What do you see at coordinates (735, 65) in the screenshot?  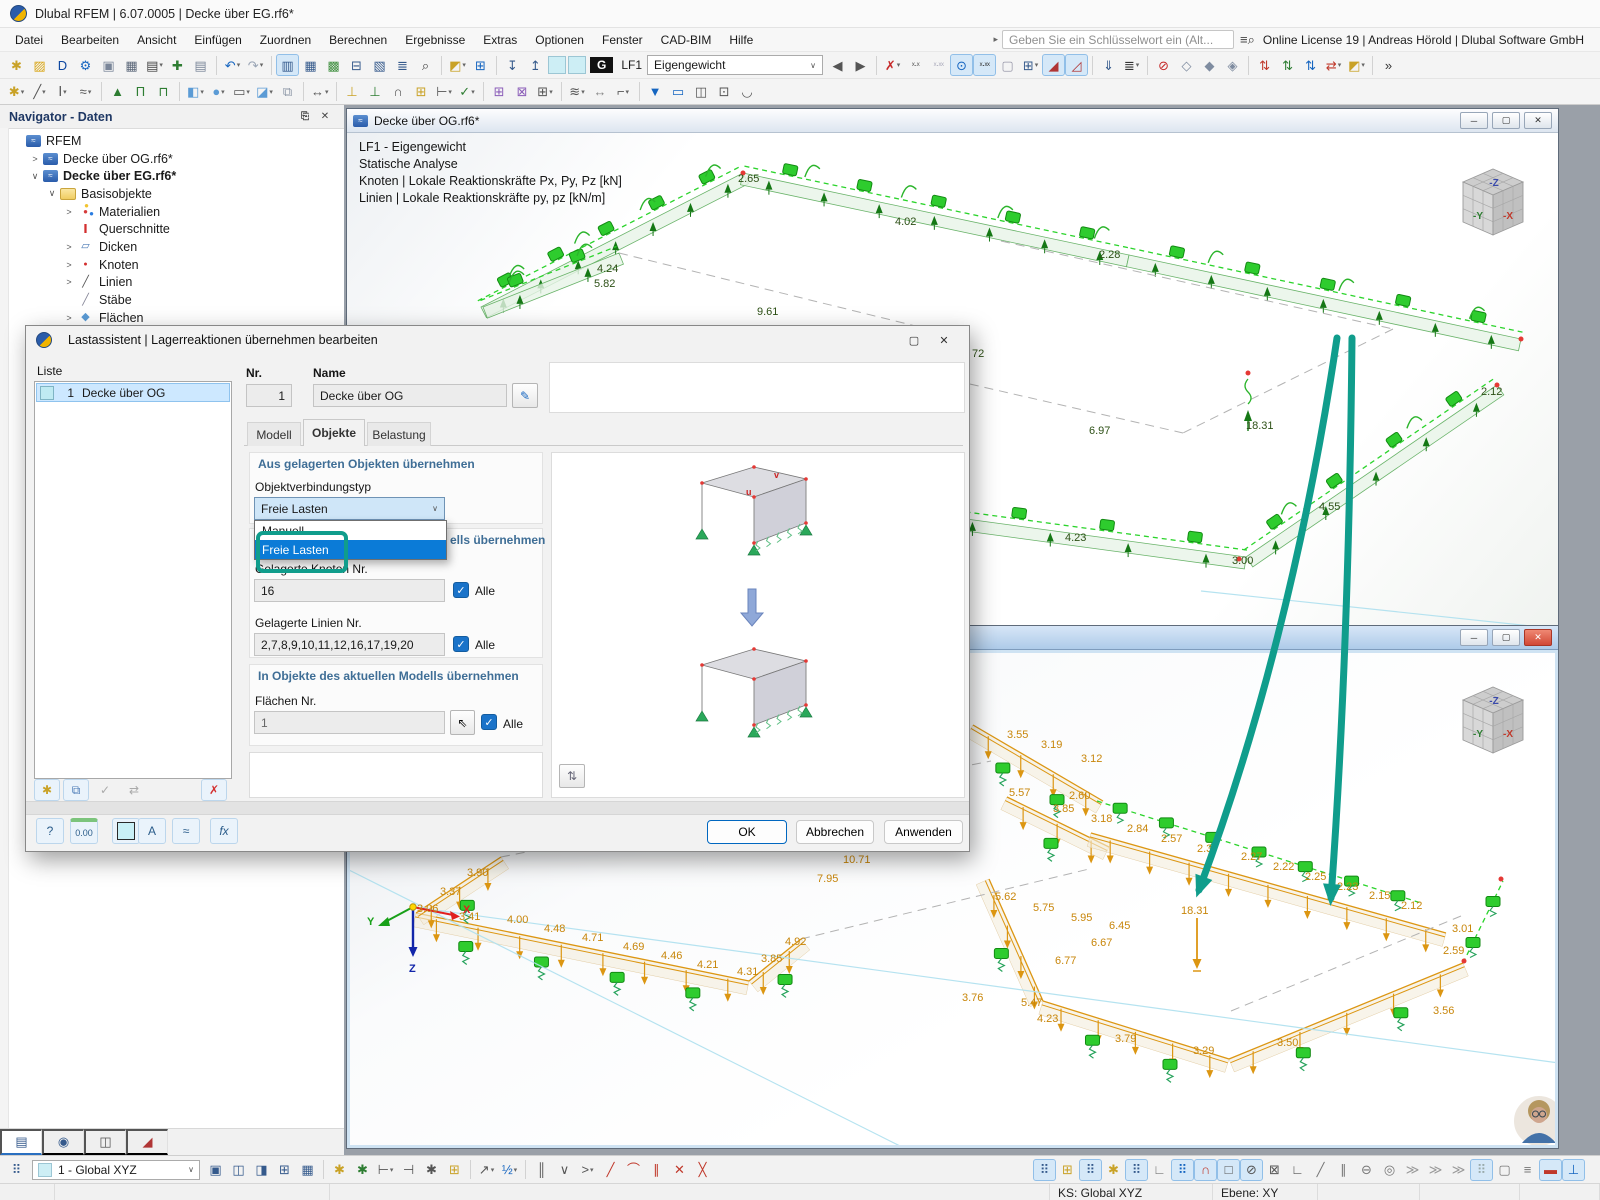 I see `load-case-combobox: Eigengewicht ∨` at bounding box center [735, 65].